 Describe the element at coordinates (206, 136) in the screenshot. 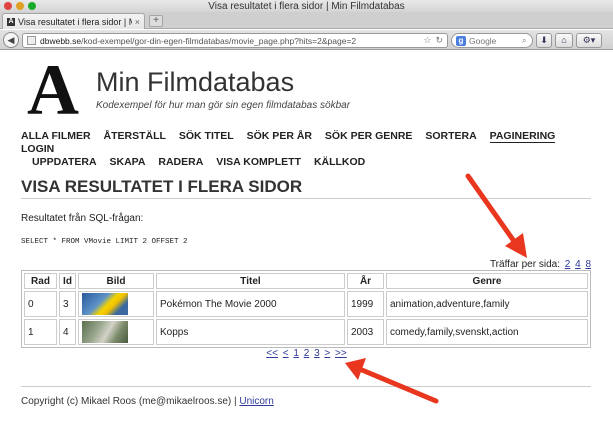

I see `menu-item-sok-titel: SÖK TITEL` at that location.